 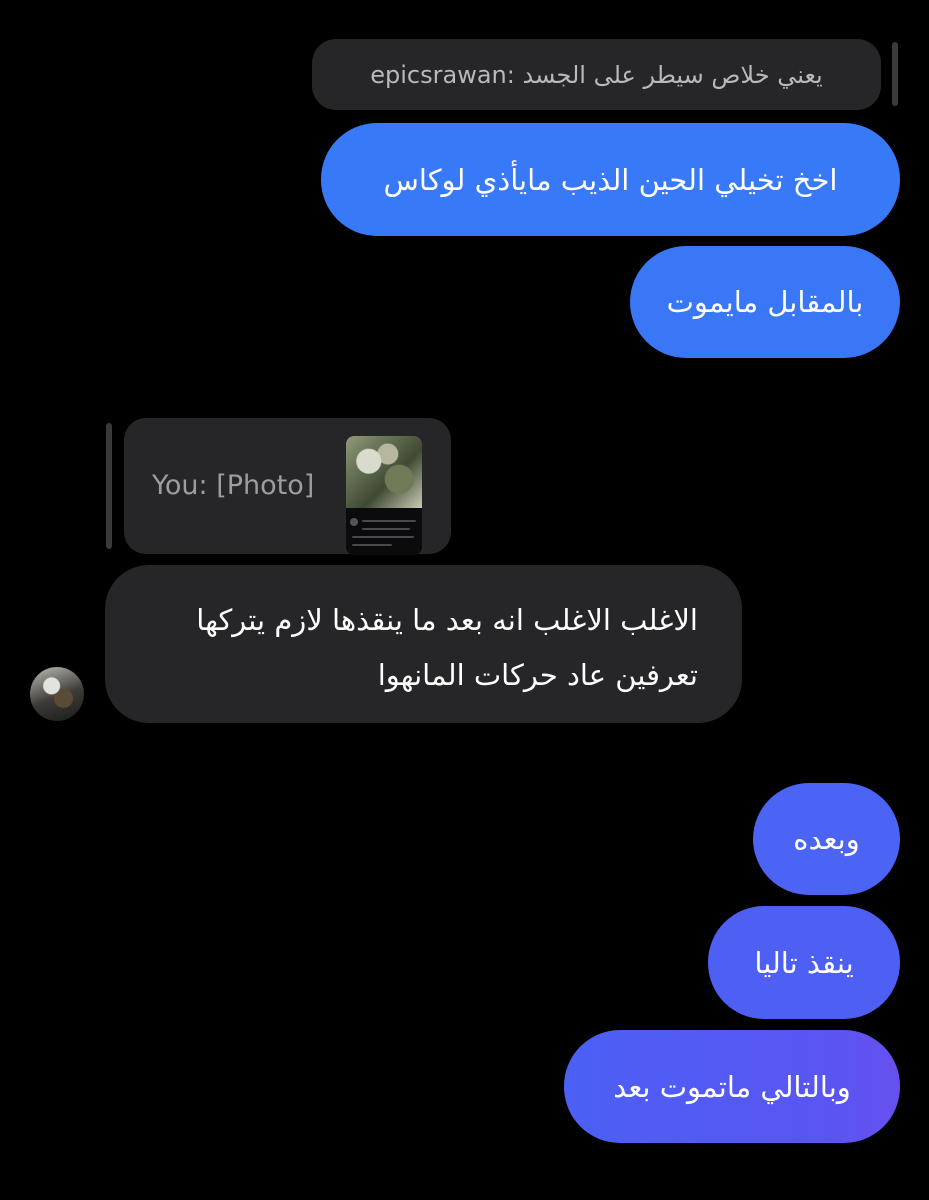 I want to click on message-text: بالمقابل مايموت, so click(x=765, y=302).